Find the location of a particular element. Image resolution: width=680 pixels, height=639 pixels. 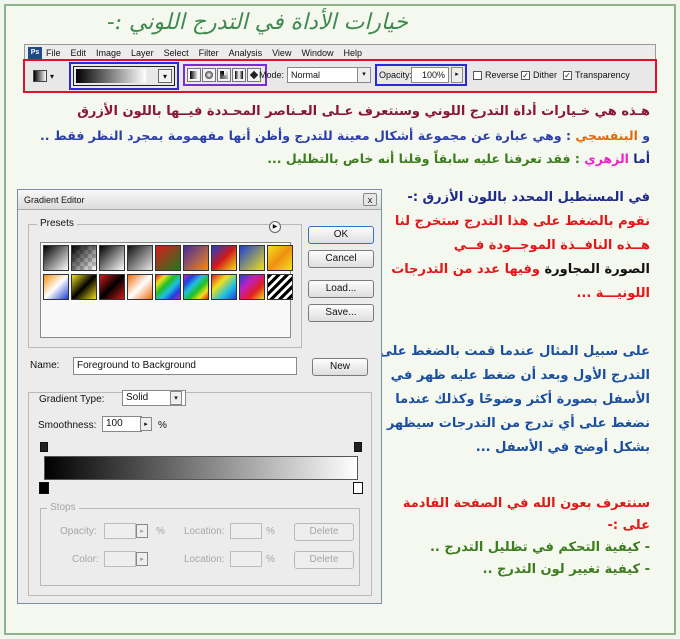

stop-color-label: Color: is located at coordinates (85, 559).